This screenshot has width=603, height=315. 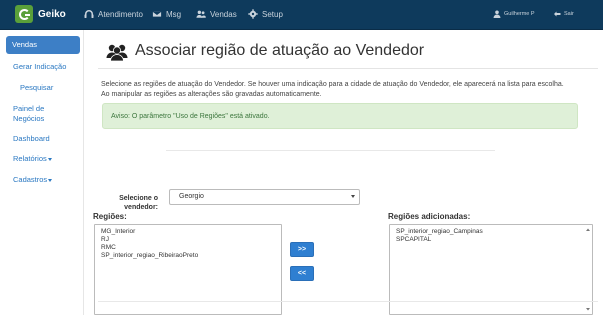 I want to click on chevron-down-icon, so click(x=353, y=196).